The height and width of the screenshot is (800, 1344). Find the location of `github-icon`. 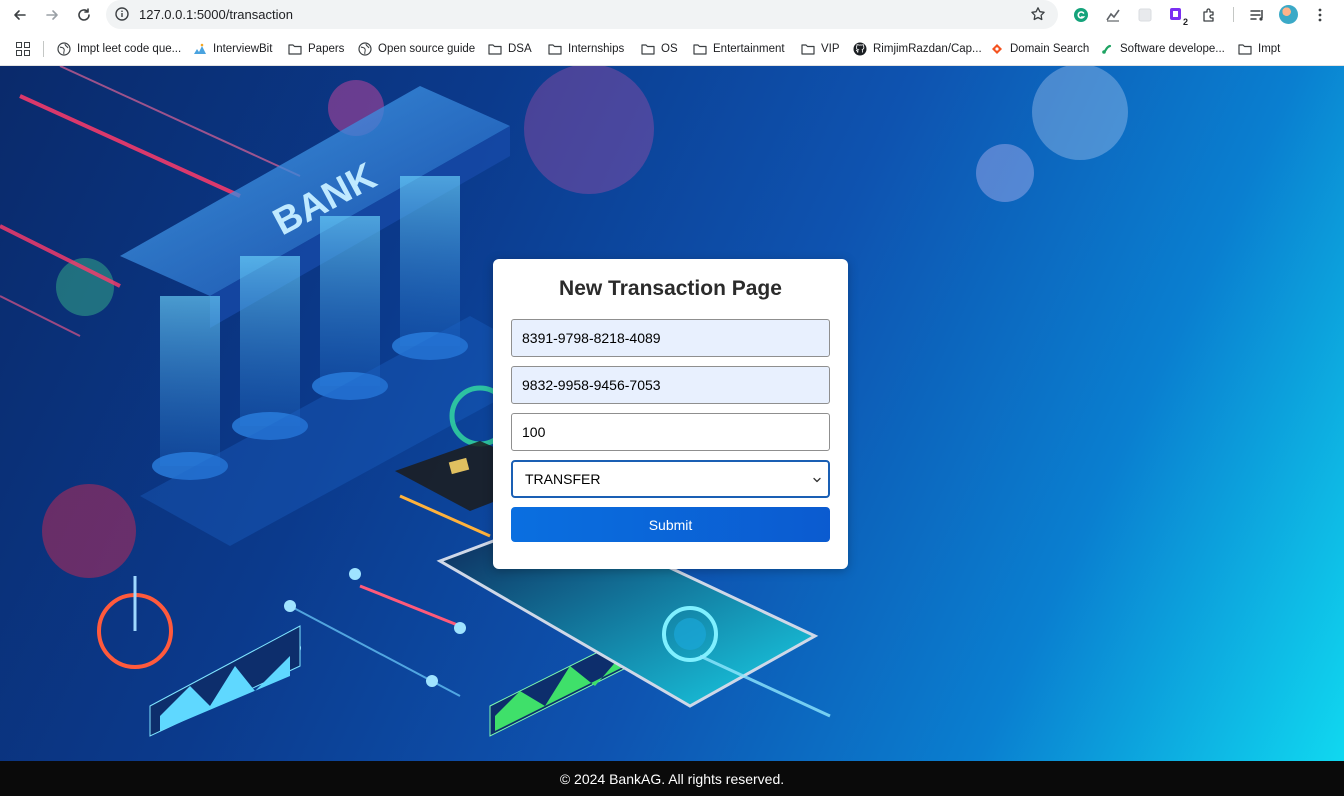

github-icon is located at coordinates (860, 49).